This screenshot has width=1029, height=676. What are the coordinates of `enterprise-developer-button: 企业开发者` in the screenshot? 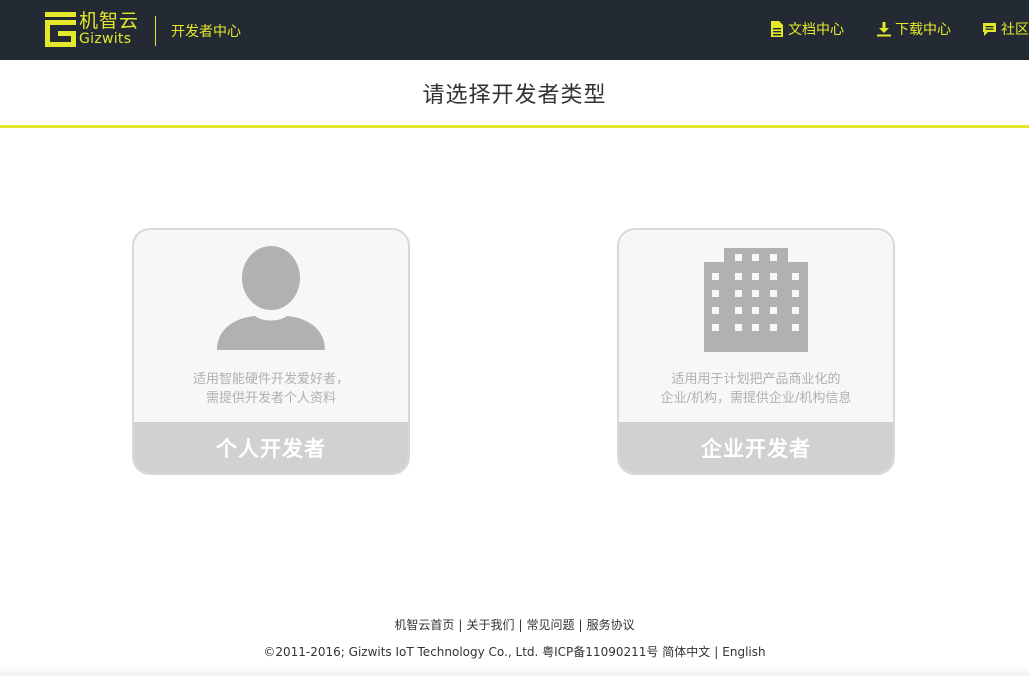 It's located at (756, 447).